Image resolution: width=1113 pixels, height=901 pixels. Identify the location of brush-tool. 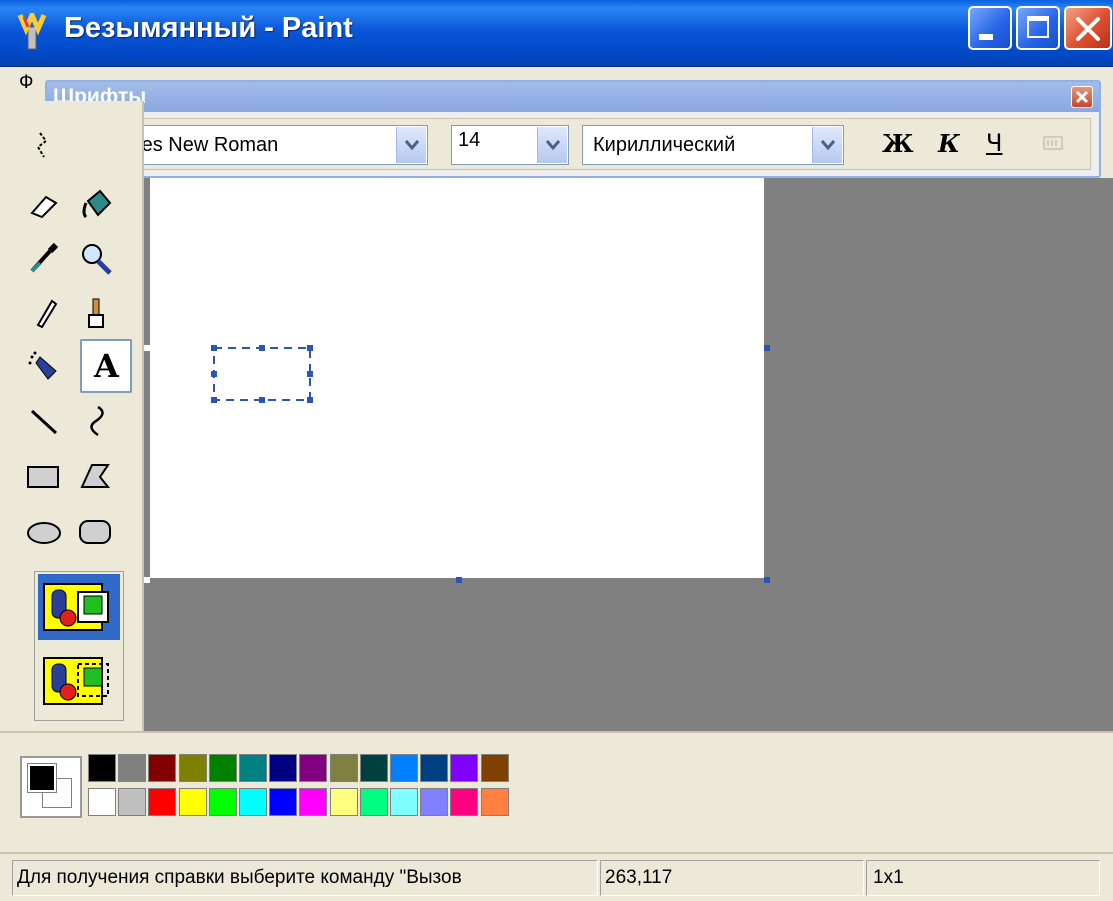
(96, 313).